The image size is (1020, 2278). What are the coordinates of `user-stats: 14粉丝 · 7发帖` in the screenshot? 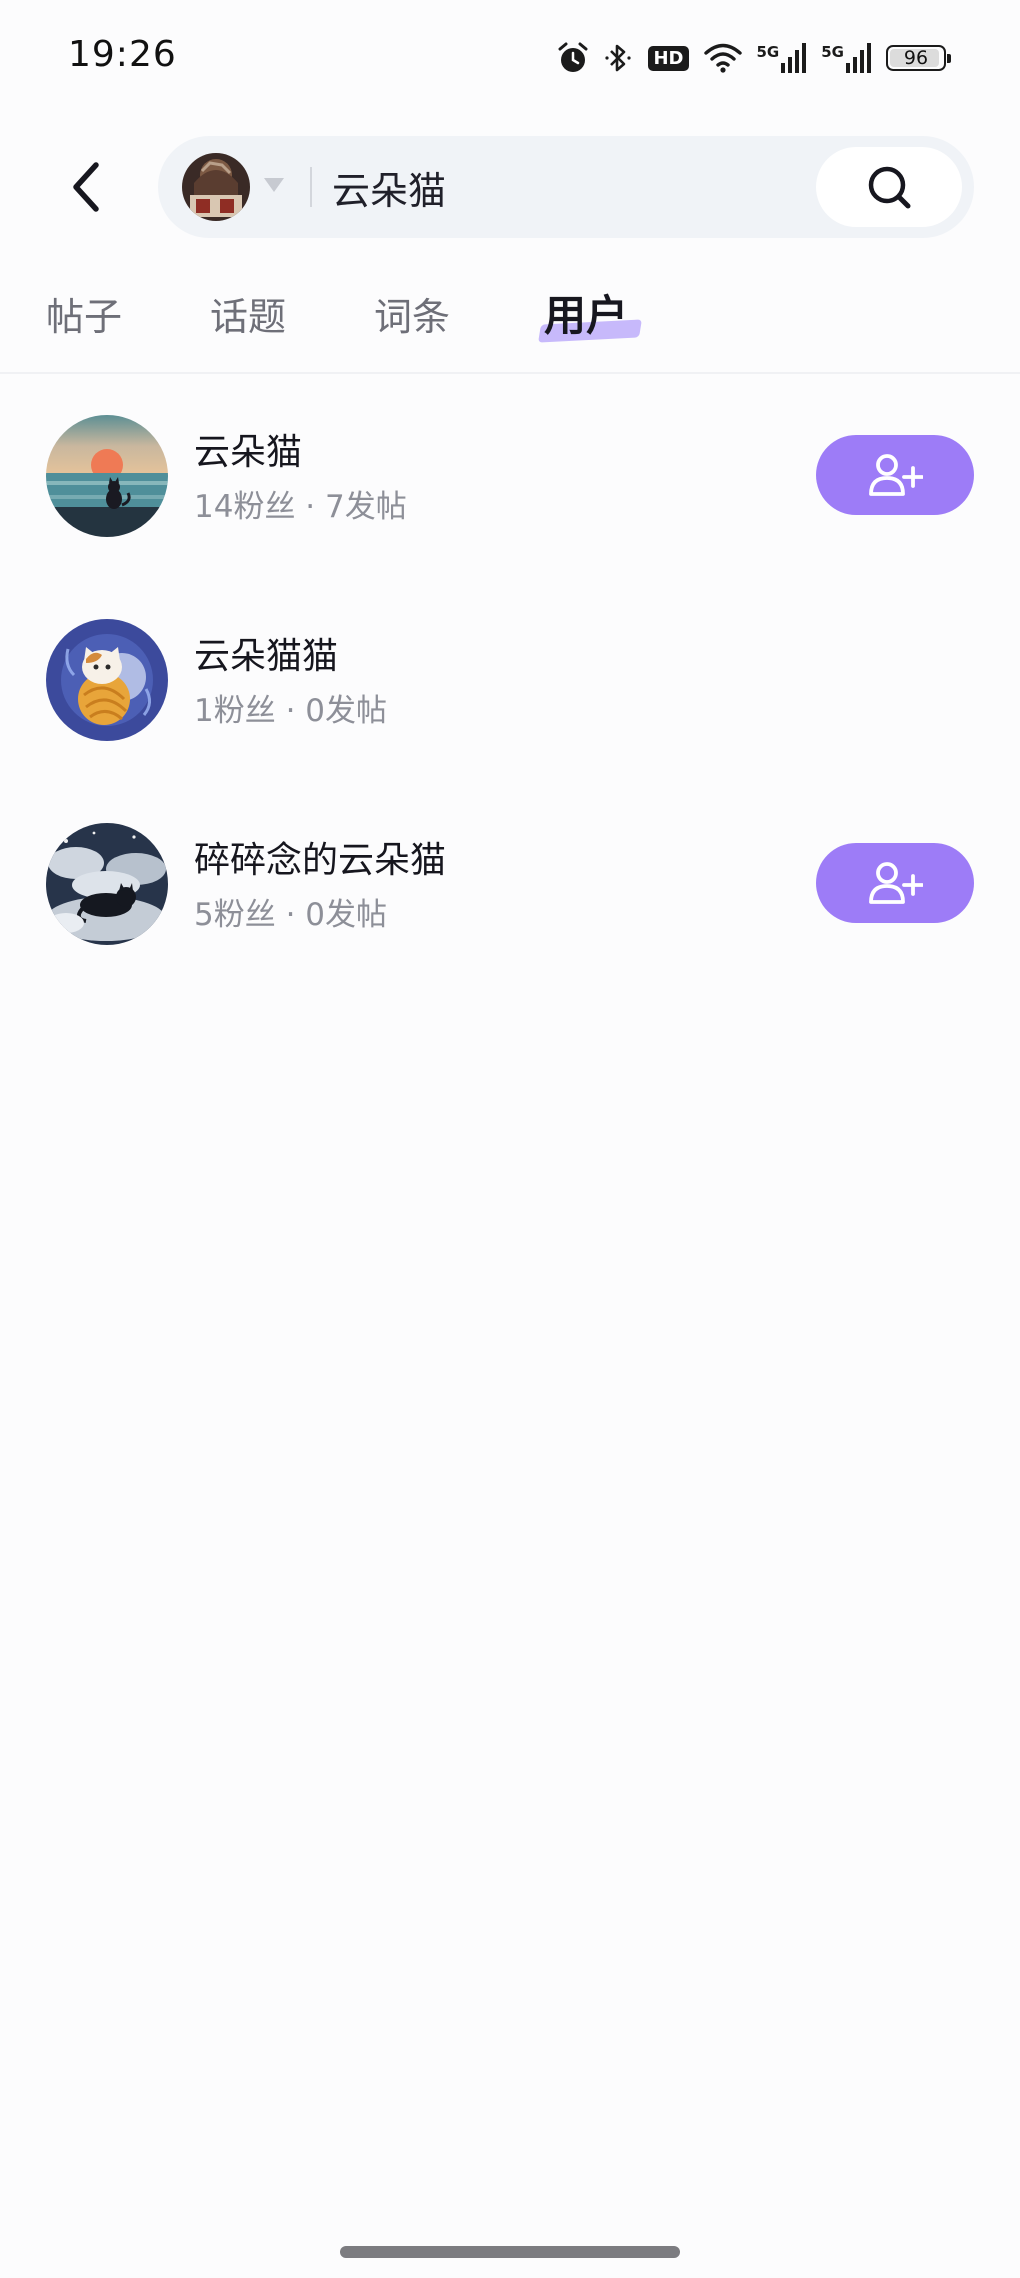 It's located at (300, 507).